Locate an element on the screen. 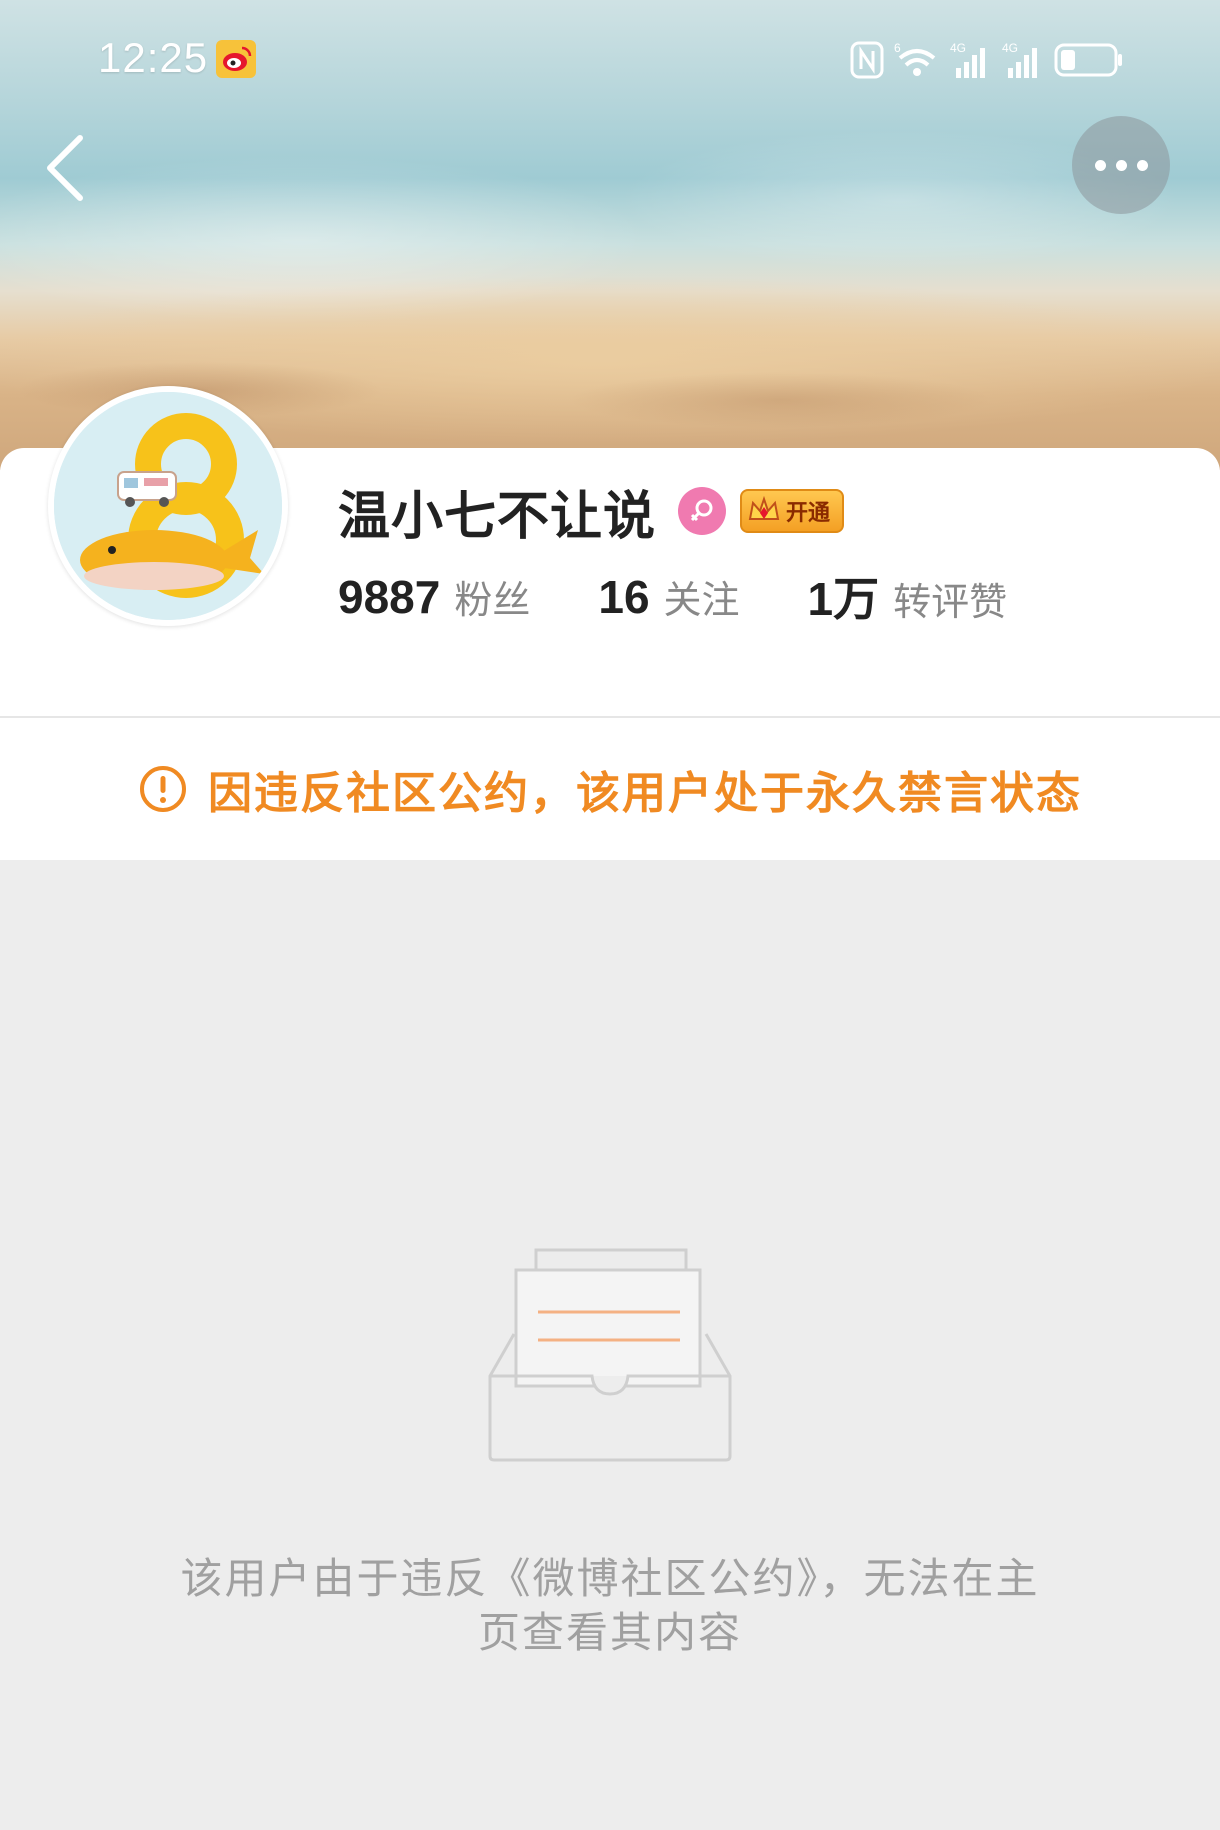  empty-state-message: 该用户由于违反《微博社区公约》，无法在主 页查看其内容 is located at coordinates (610, 1606).